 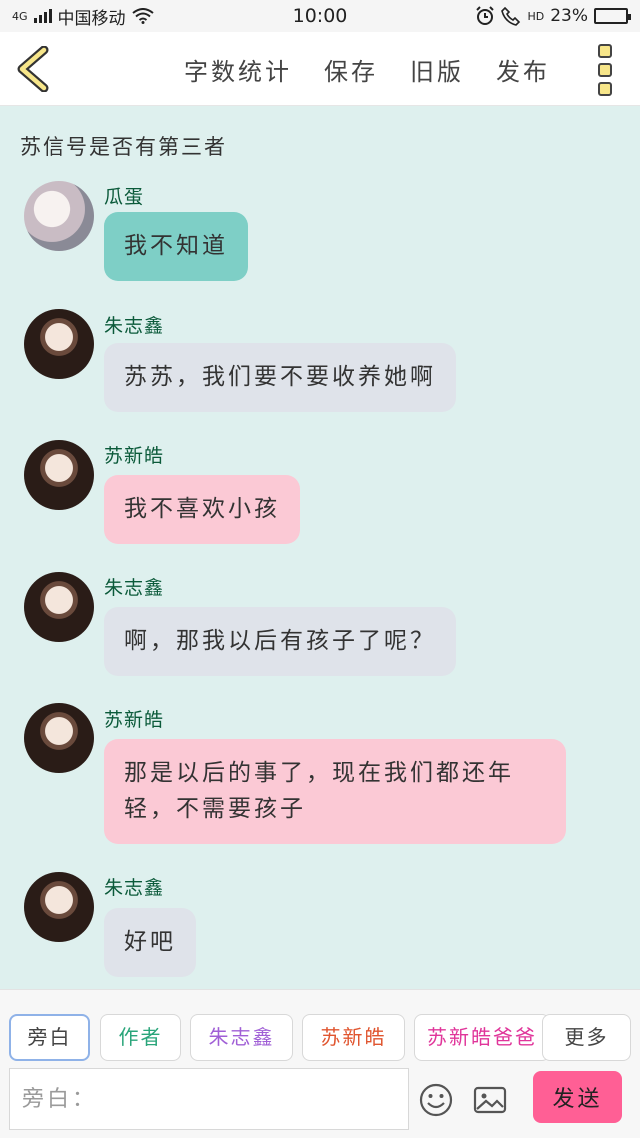 What do you see at coordinates (238, 69) in the screenshot?
I see `word-count-button: 字数统计` at bounding box center [238, 69].